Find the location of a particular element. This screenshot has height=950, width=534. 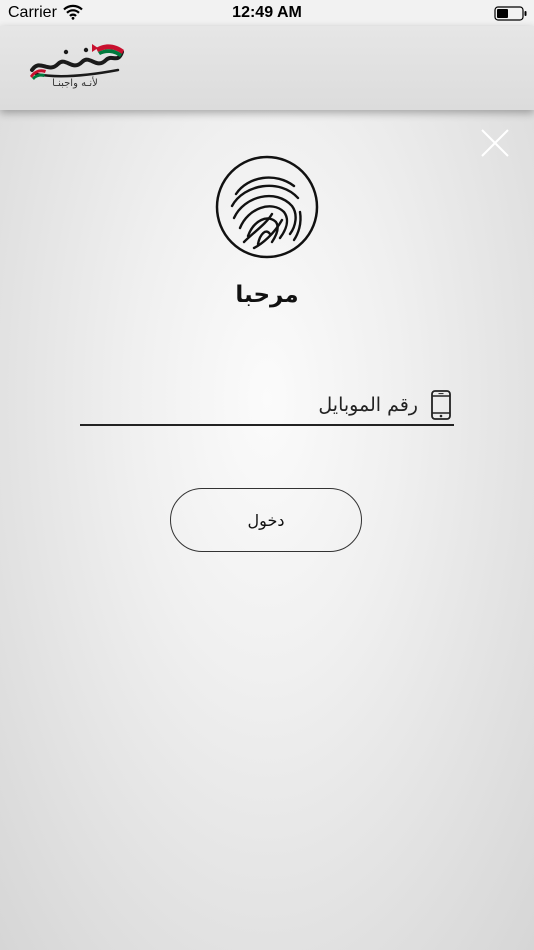

mobile-number-input is located at coordinates (249, 405).